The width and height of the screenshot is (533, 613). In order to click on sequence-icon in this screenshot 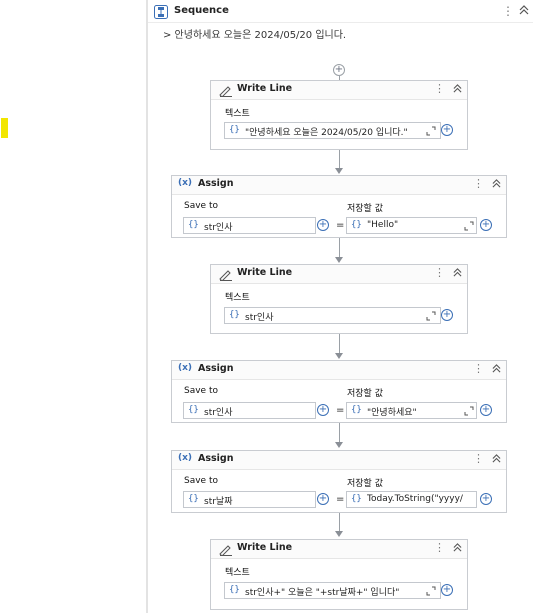, I will do `click(161, 12)`.